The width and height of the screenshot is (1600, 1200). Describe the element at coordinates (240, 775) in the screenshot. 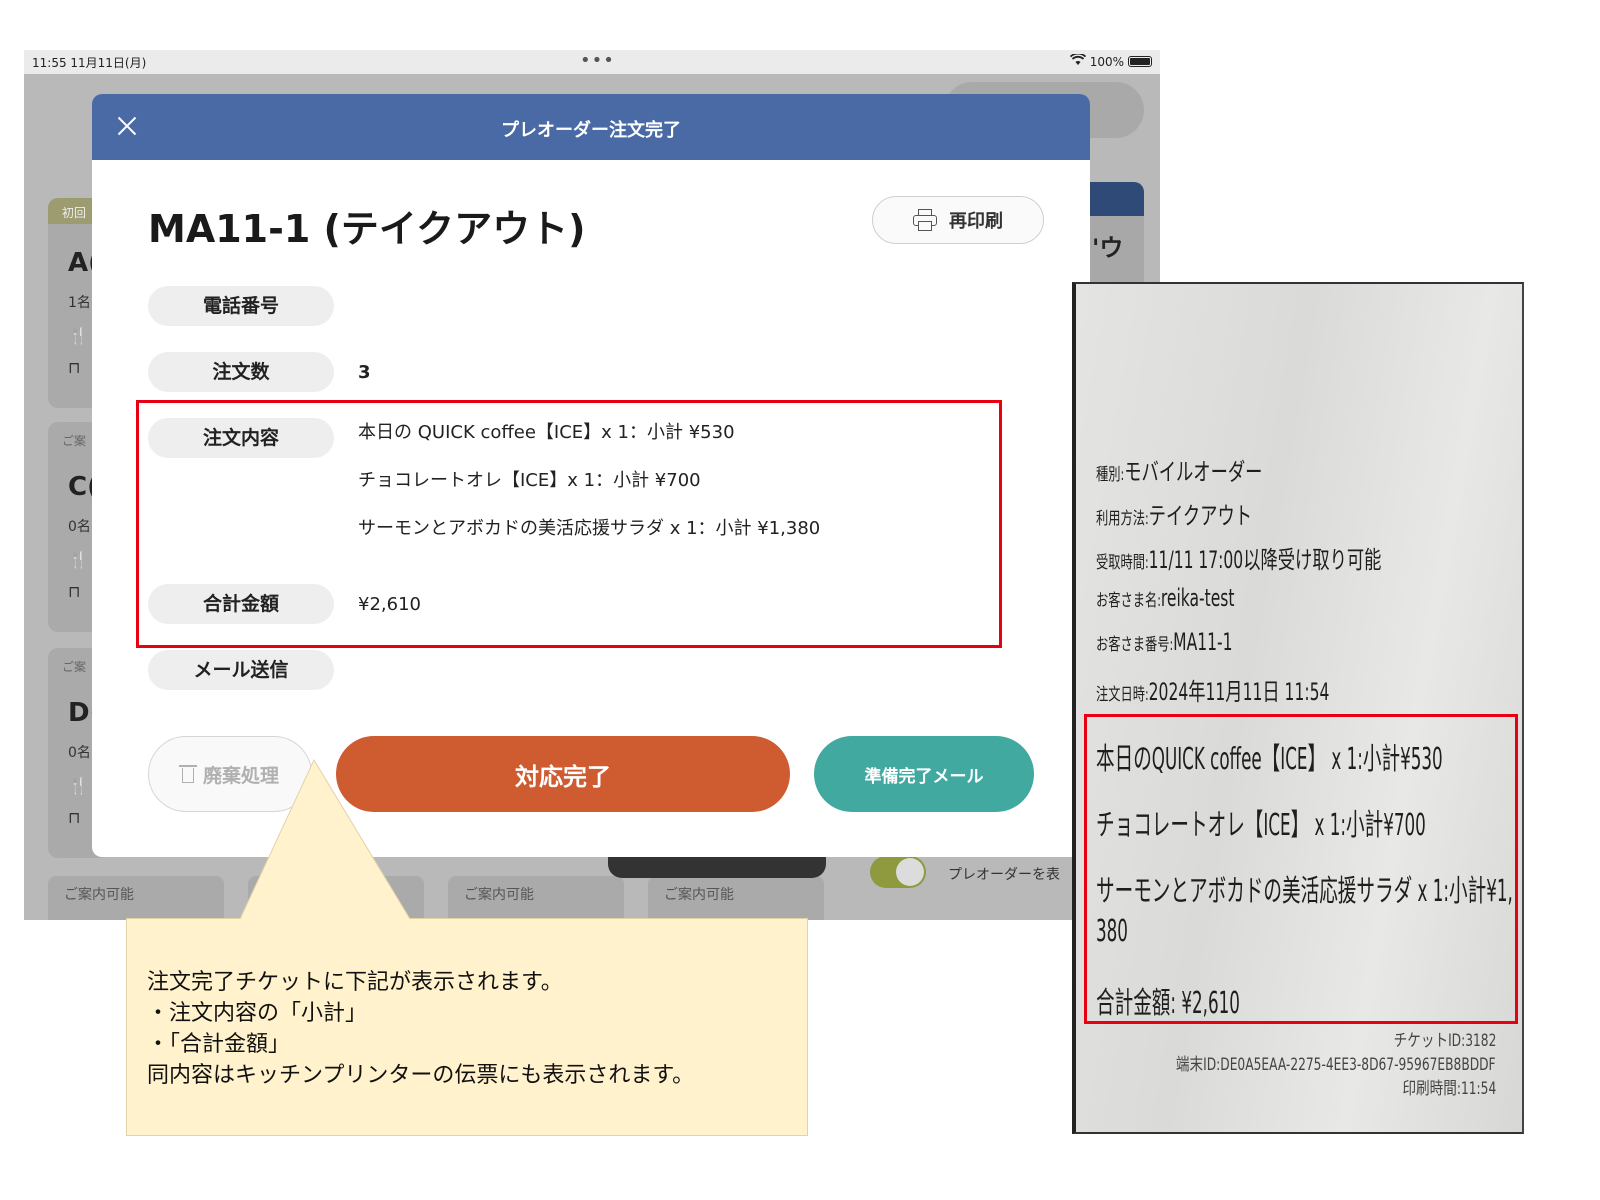

I see `discard-label: 廃棄処理` at that location.